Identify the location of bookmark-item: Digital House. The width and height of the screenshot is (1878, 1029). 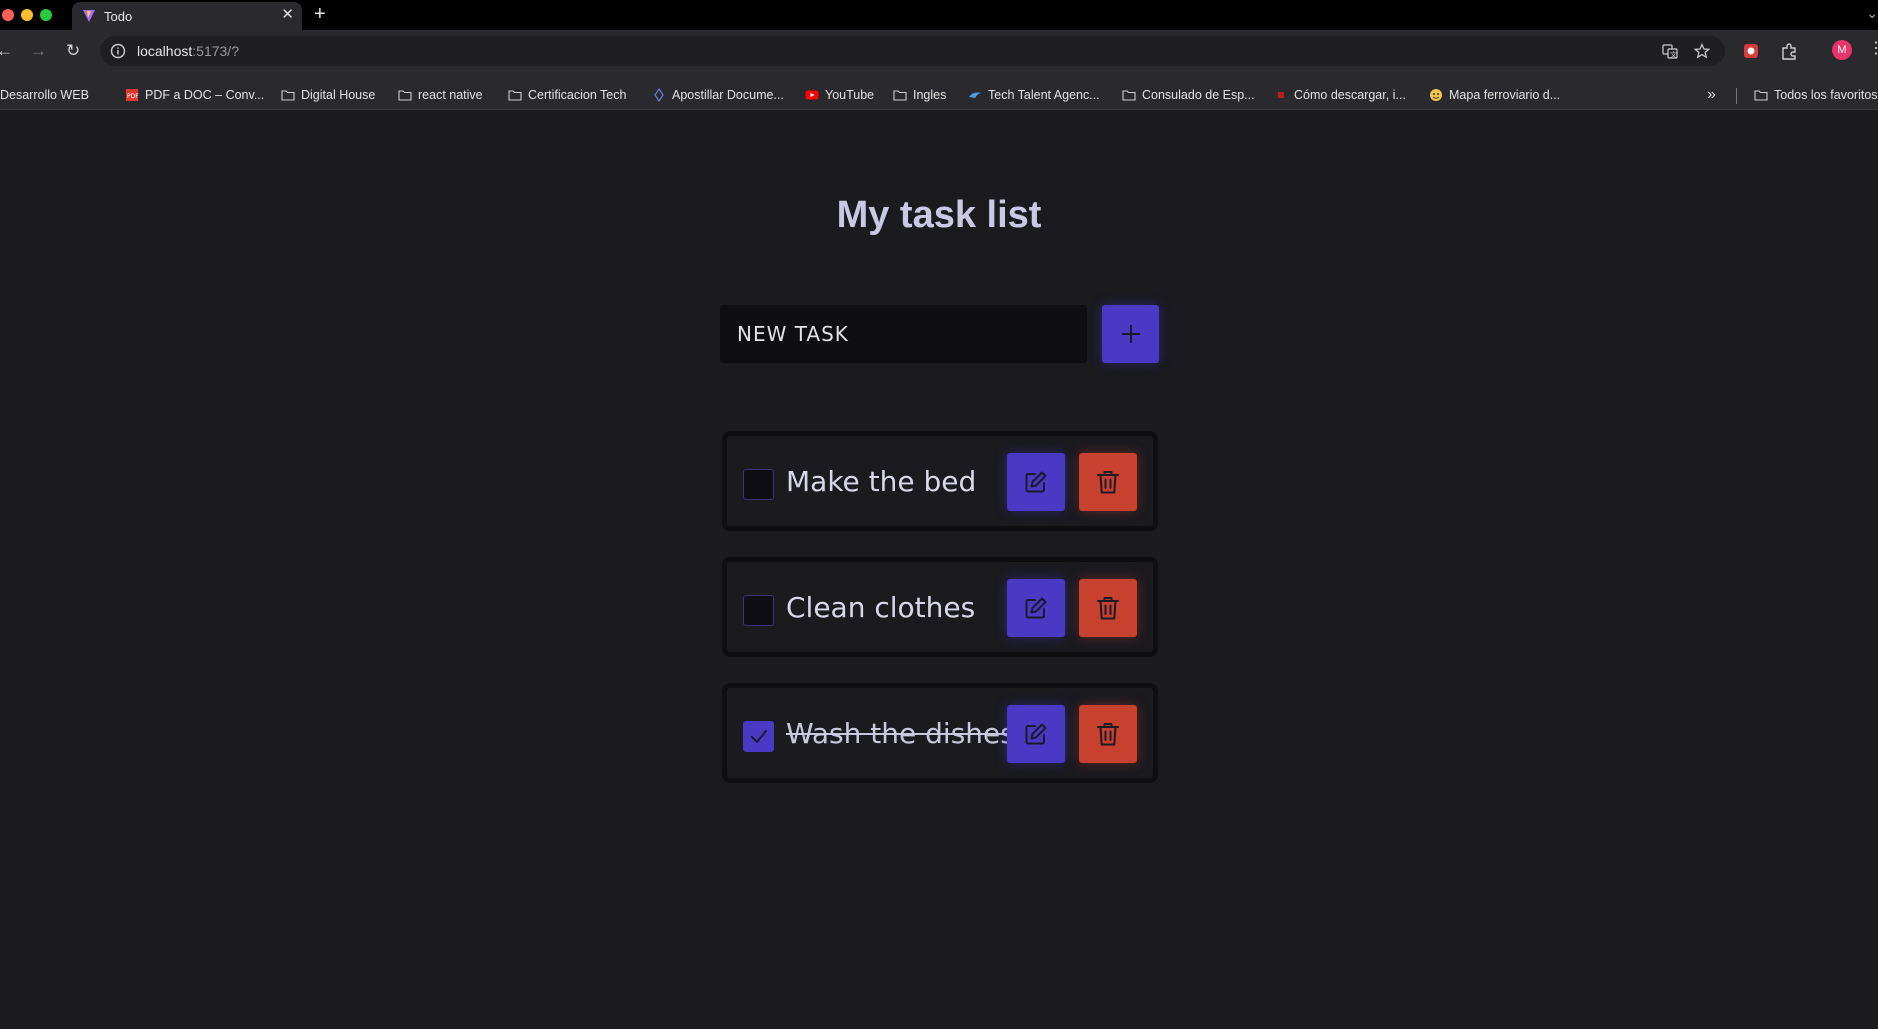
(328, 95).